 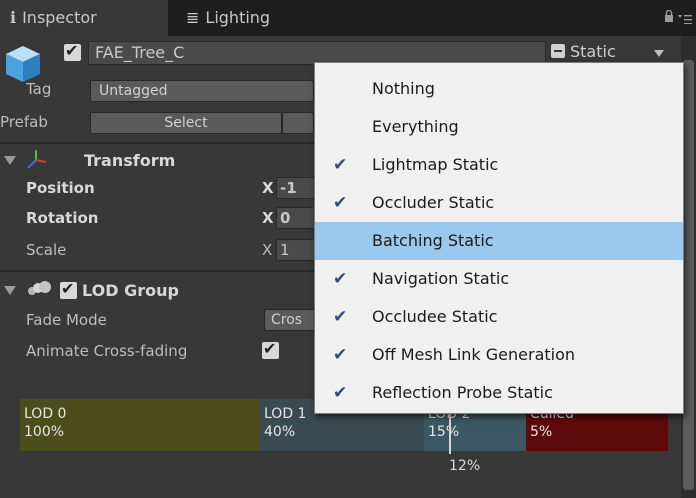 I want to click on lod-group-title: LOD Group, so click(x=130, y=290).